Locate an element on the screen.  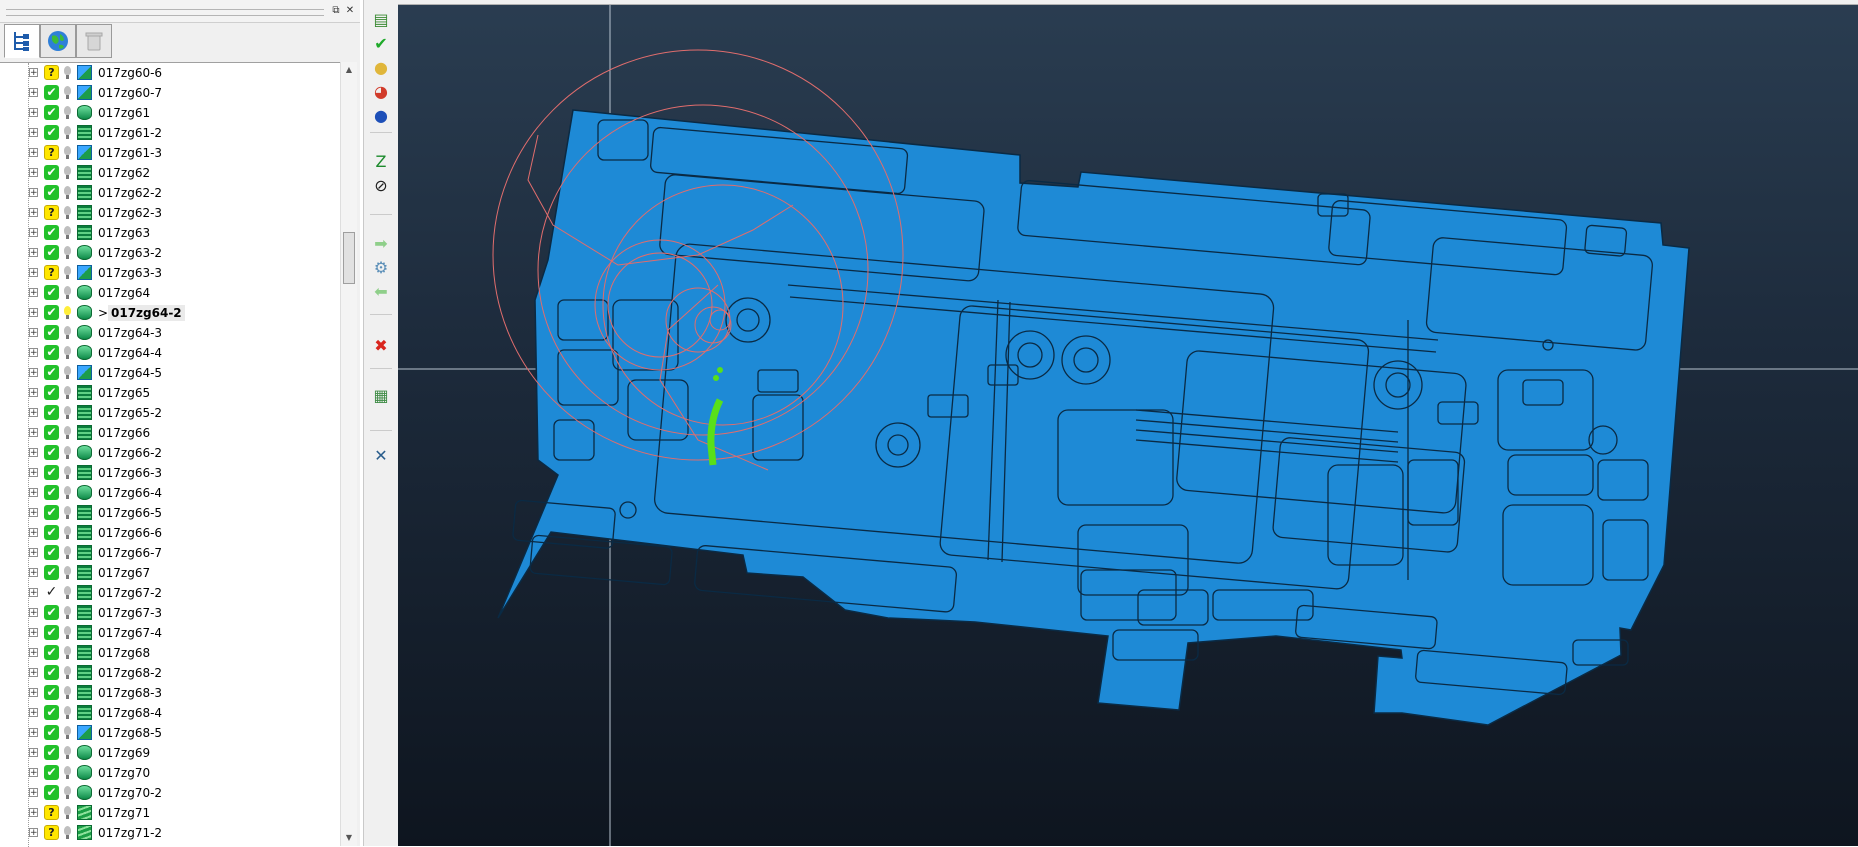
tree-item: + ✔ 017zg62 is located at coordinates (170, 173).